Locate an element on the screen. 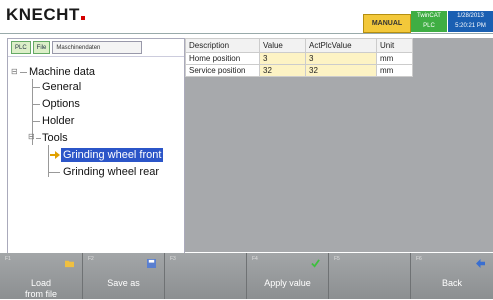  collapse-root-icon: ⊟ is located at coordinates (14, 71).